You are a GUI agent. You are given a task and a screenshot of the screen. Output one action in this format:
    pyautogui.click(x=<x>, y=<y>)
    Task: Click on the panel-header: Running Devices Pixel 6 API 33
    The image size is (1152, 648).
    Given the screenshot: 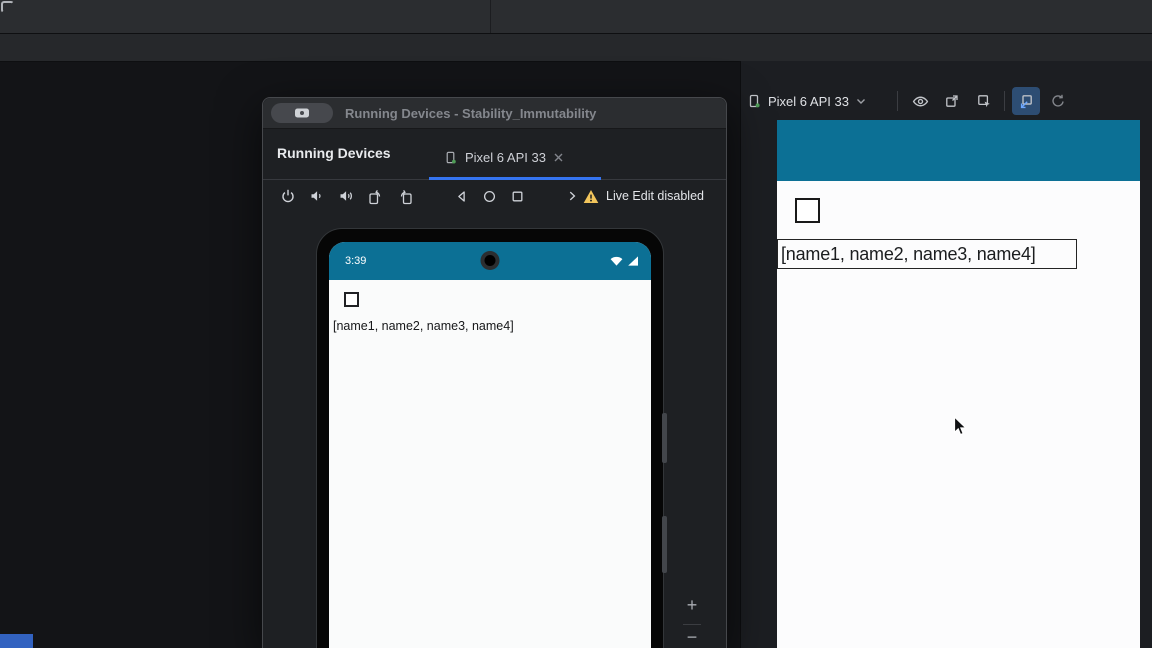 What is the action you would take?
    pyautogui.click(x=494, y=154)
    